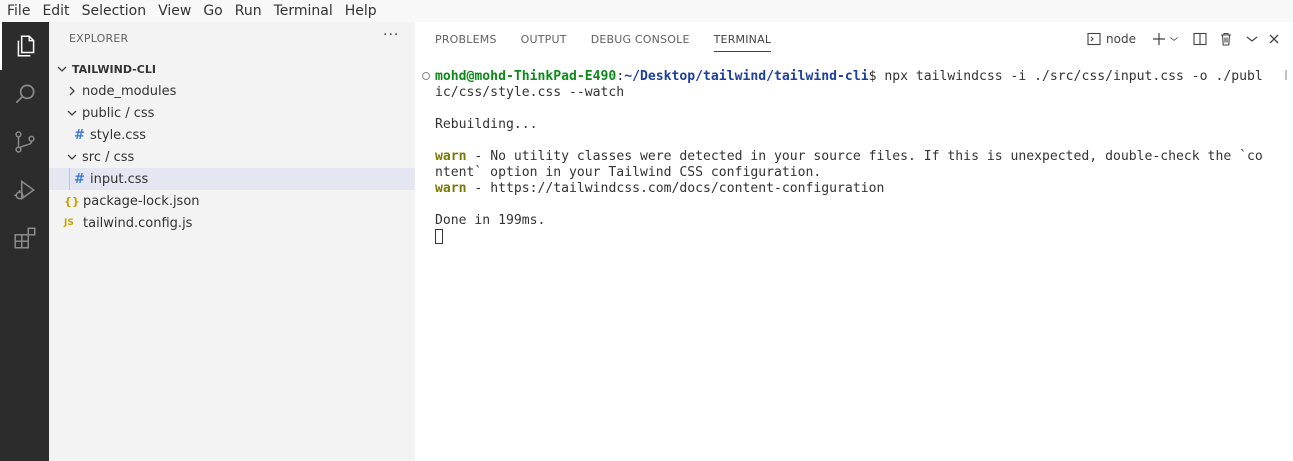 The height and width of the screenshot is (461, 1293). What do you see at coordinates (1121, 39) in the screenshot?
I see `terminal-name: node` at bounding box center [1121, 39].